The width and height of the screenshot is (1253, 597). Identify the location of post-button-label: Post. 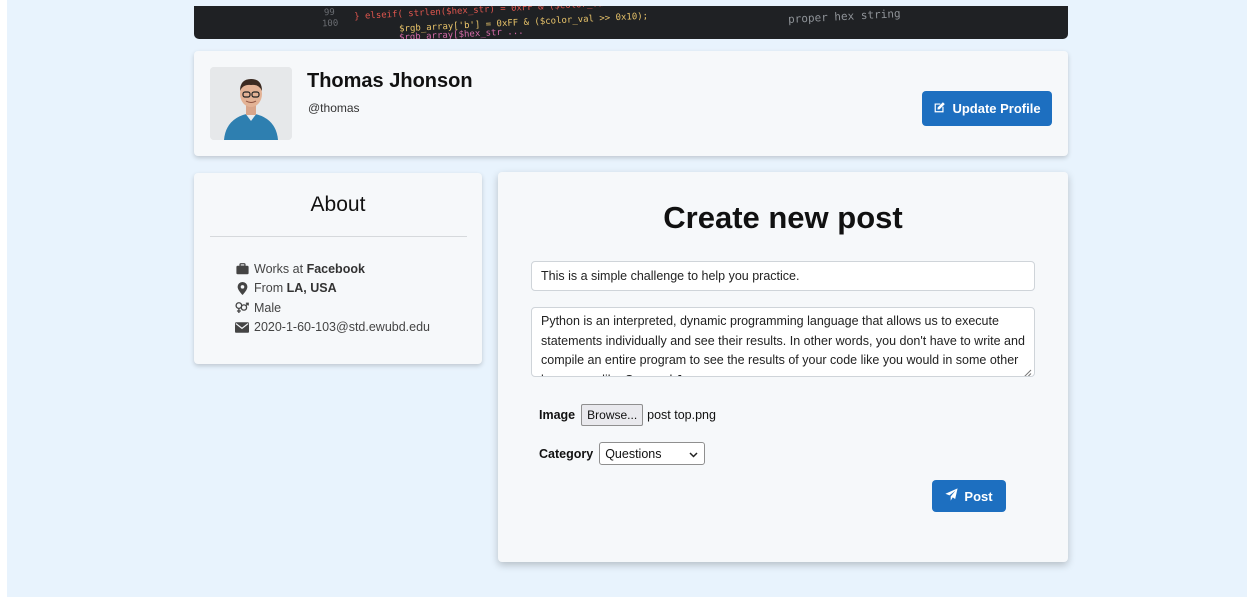
(978, 496).